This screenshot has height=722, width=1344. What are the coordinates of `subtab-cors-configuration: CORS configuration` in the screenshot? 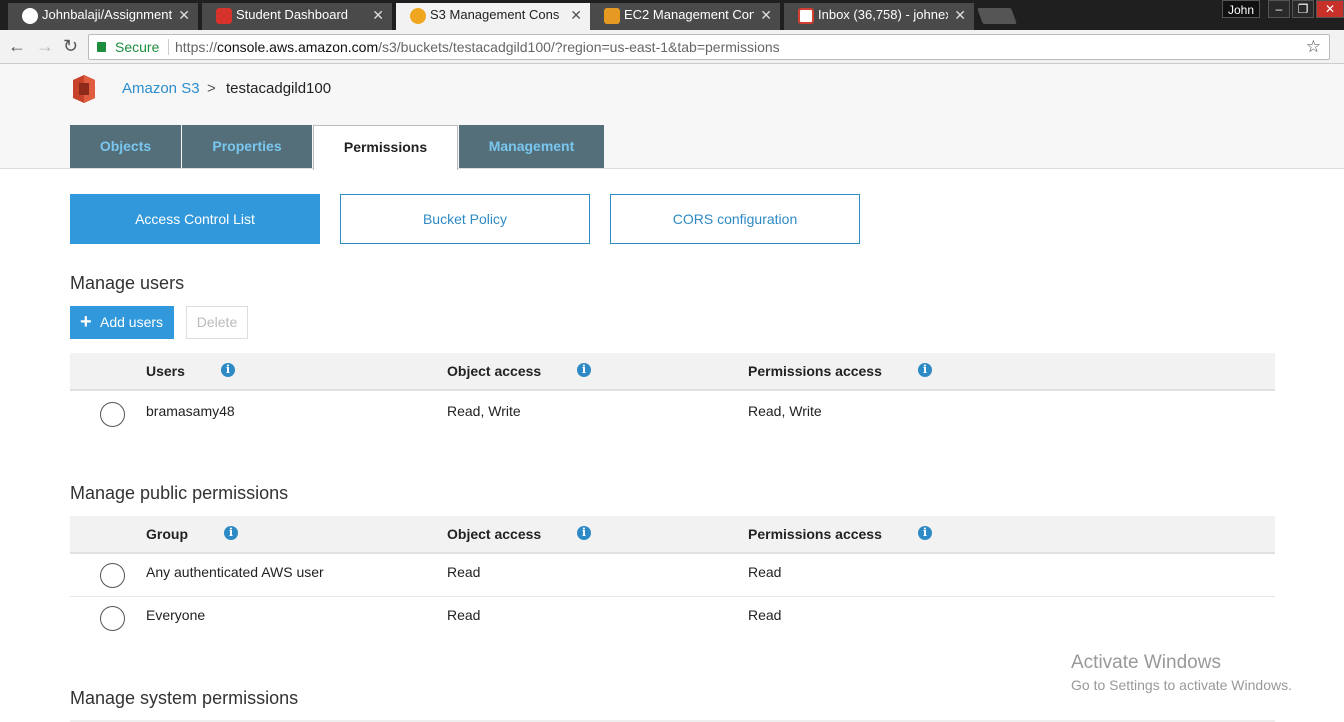 It's located at (735, 219).